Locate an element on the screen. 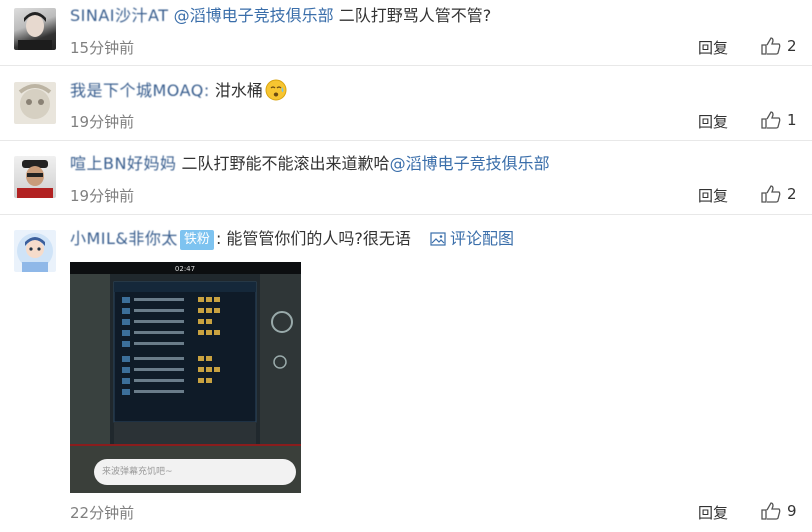 Image resolution: width=812 pixels, height=532 pixels. comment-picture-link: 评论配图 is located at coordinates (472, 238).